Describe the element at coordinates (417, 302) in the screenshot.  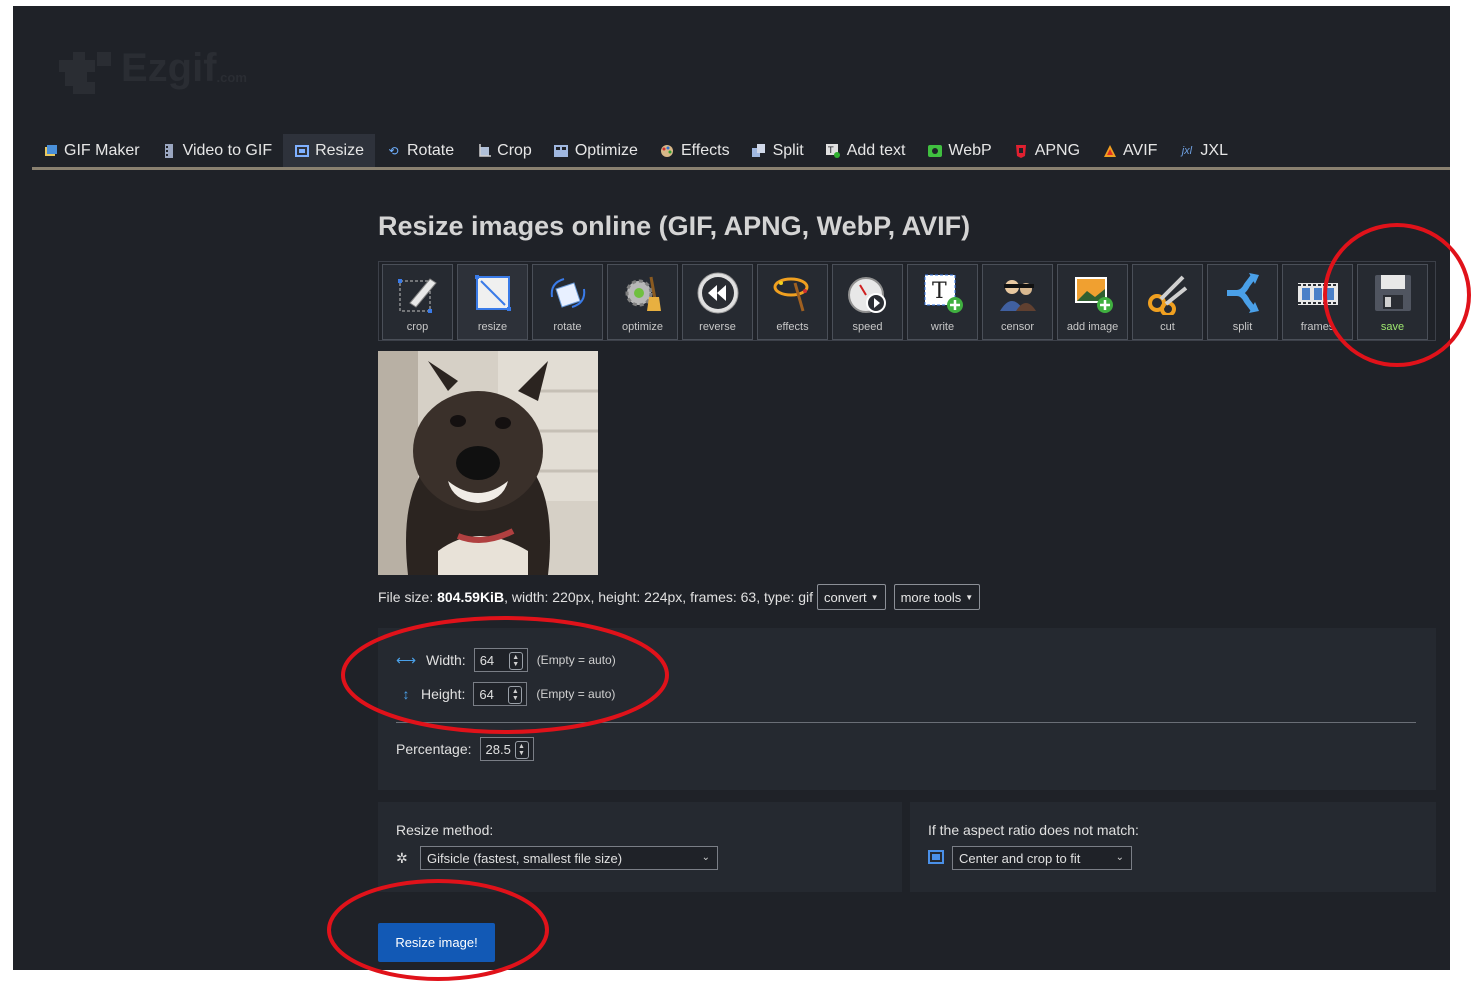
I see `tool-crop: crop` at that location.